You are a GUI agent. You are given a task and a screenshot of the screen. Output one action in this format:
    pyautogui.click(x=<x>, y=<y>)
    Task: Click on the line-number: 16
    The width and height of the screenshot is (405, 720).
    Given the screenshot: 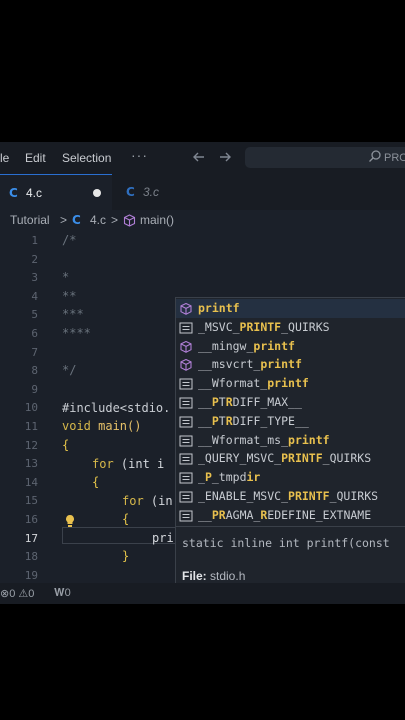 What is the action you would take?
    pyautogui.click(x=31, y=519)
    